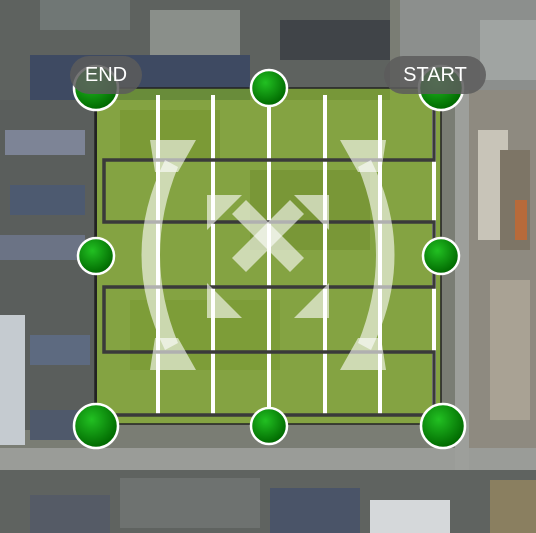 The image size is (536, 533). What do you see at coordinates (269, 426) in the screenshot?
I see `edge-handle-bottom` at bounding box center [269, 426].